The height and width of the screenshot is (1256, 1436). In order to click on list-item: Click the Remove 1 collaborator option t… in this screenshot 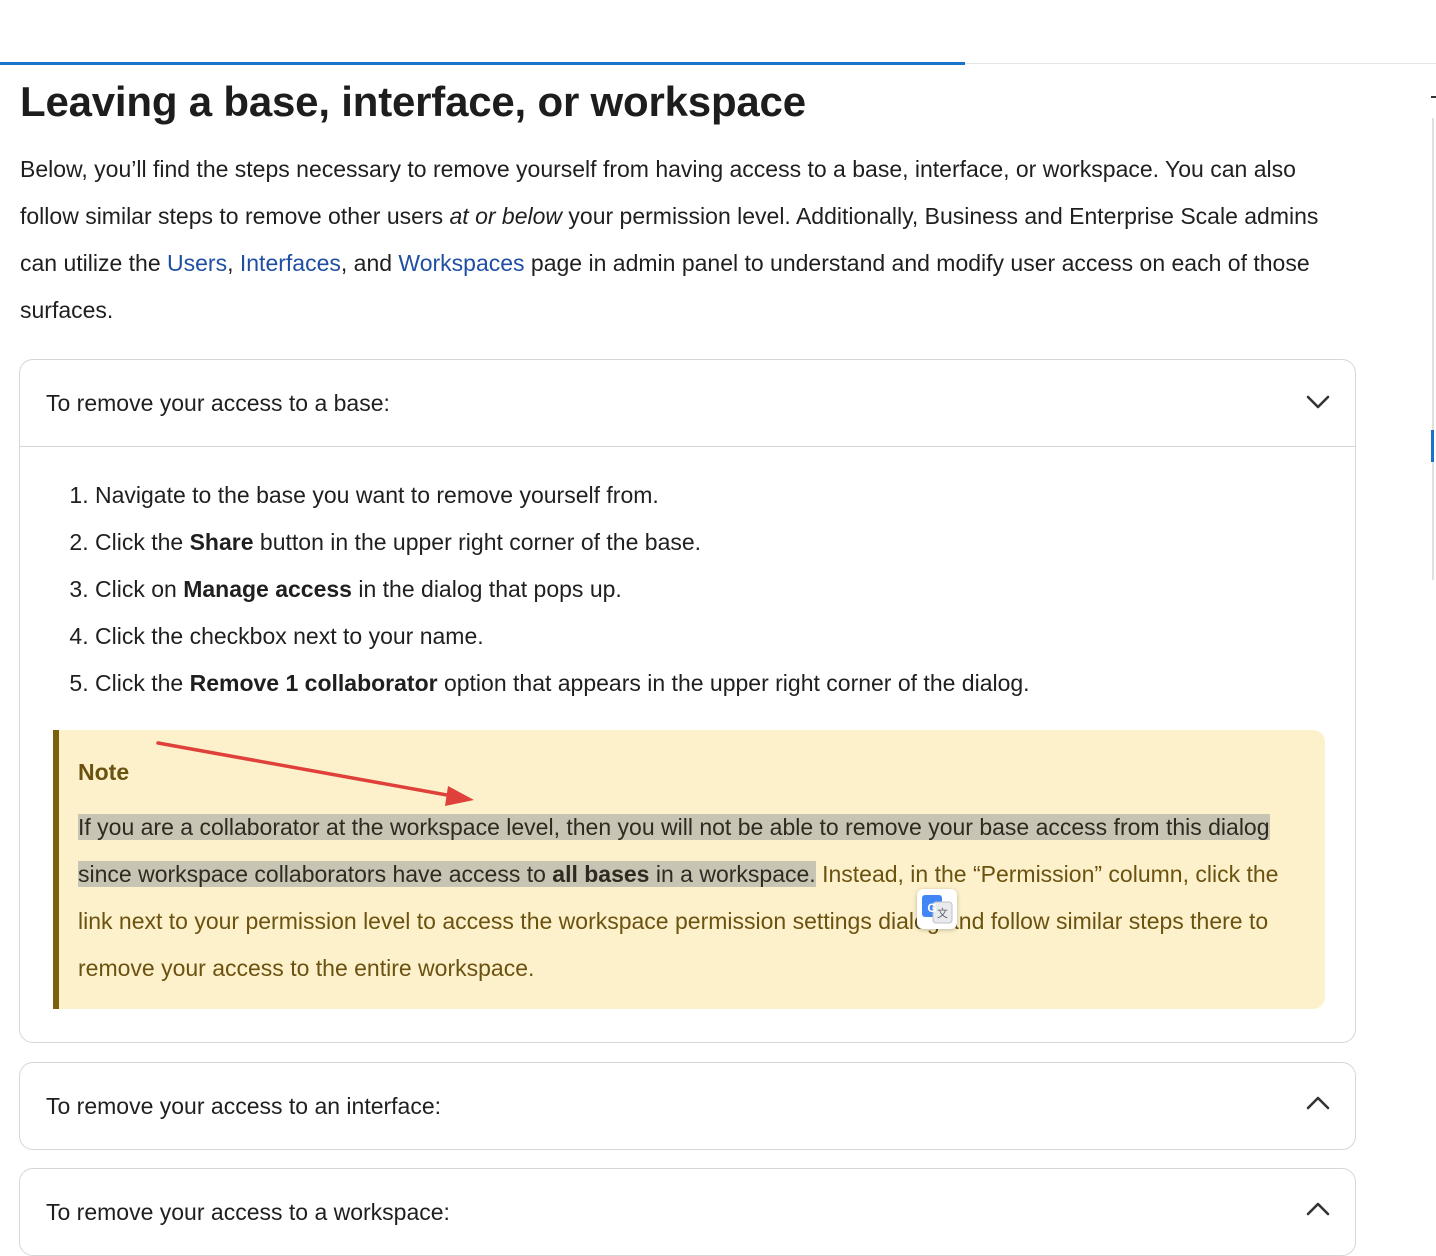, I will do `click(562, 683)`.